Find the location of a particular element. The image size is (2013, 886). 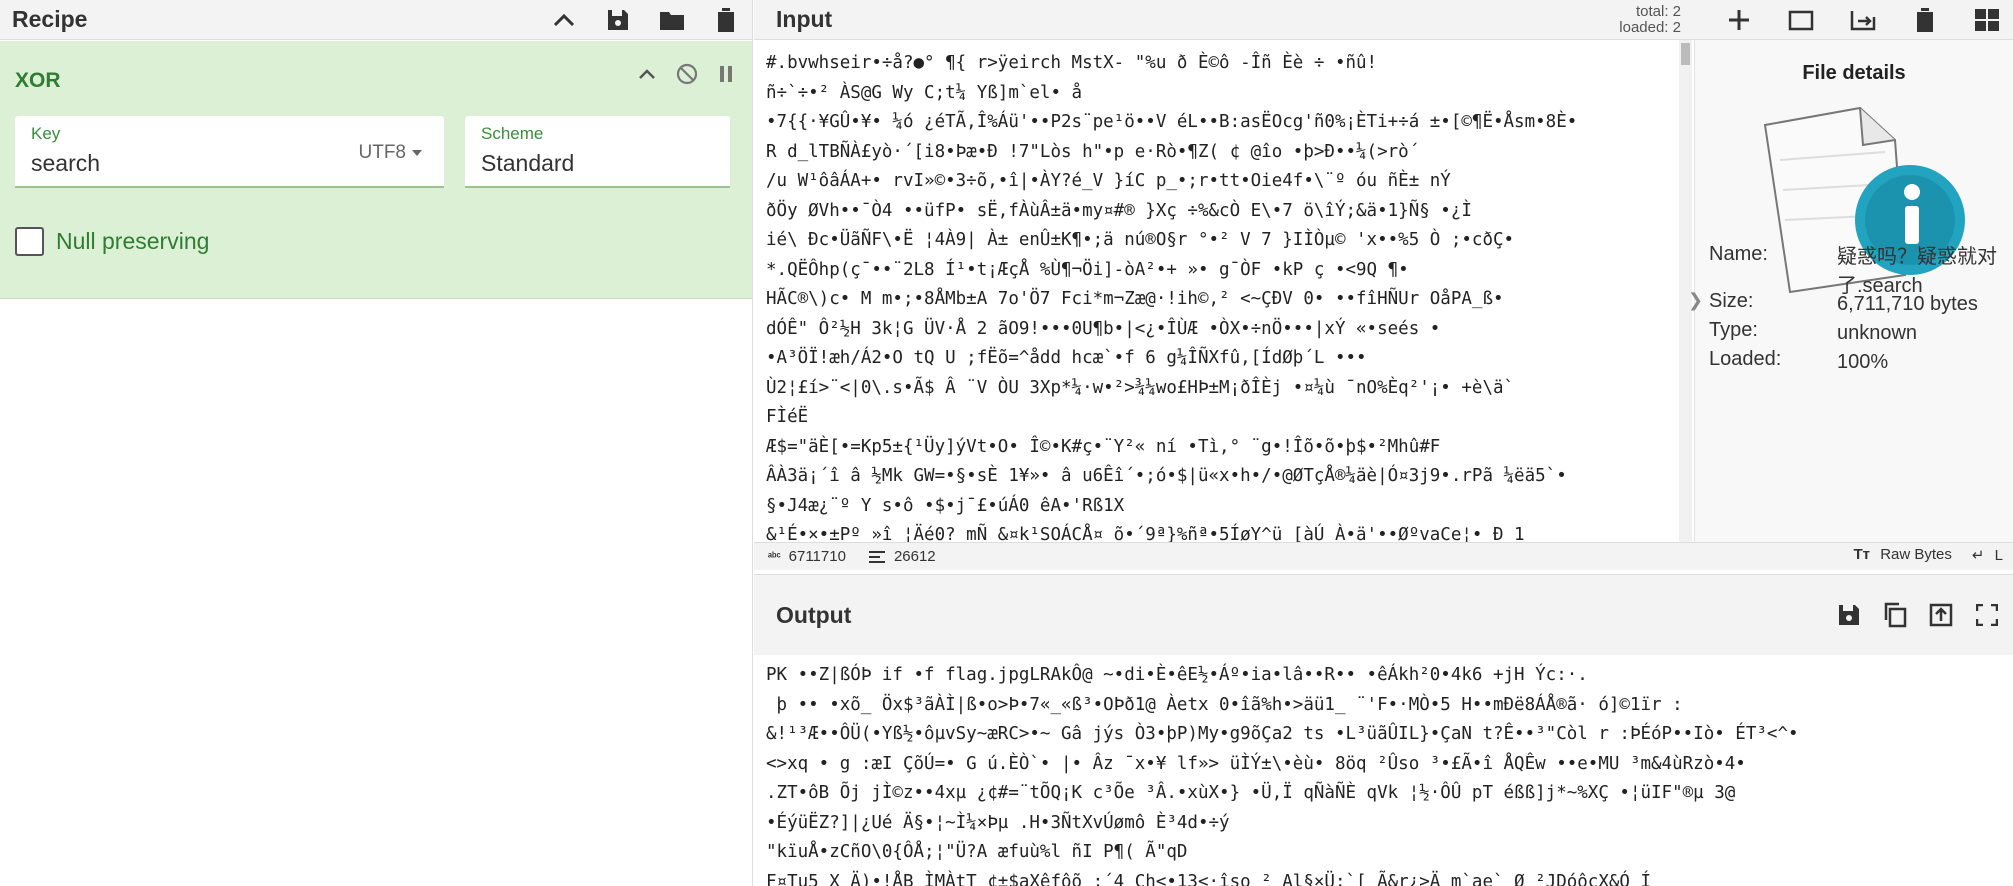

null-preserving-option: Null preserving is located at coordinates (112, 241).